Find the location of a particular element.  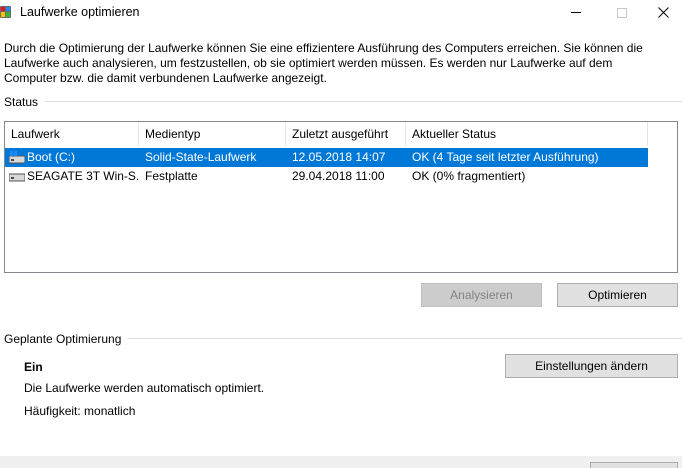

maximize-icon is located at coordinates (622, 12).